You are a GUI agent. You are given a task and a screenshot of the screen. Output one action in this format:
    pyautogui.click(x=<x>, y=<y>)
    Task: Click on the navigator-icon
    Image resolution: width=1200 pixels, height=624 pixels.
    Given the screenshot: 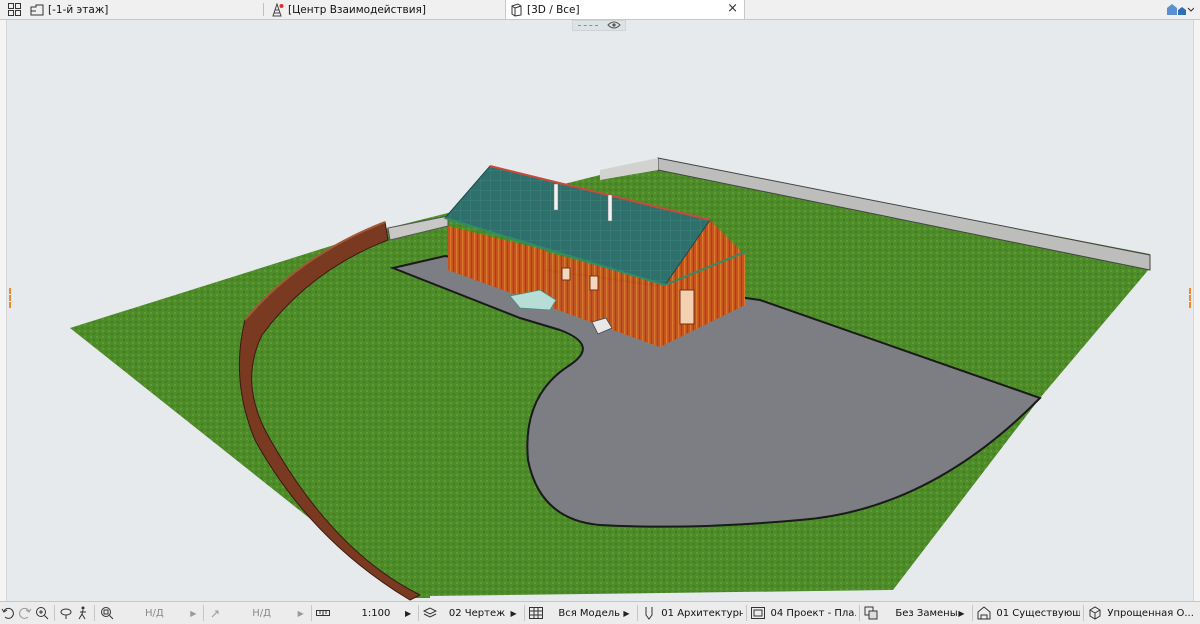 What is the action you would take?
    pyautogui.click(x=1180, y=9)
    